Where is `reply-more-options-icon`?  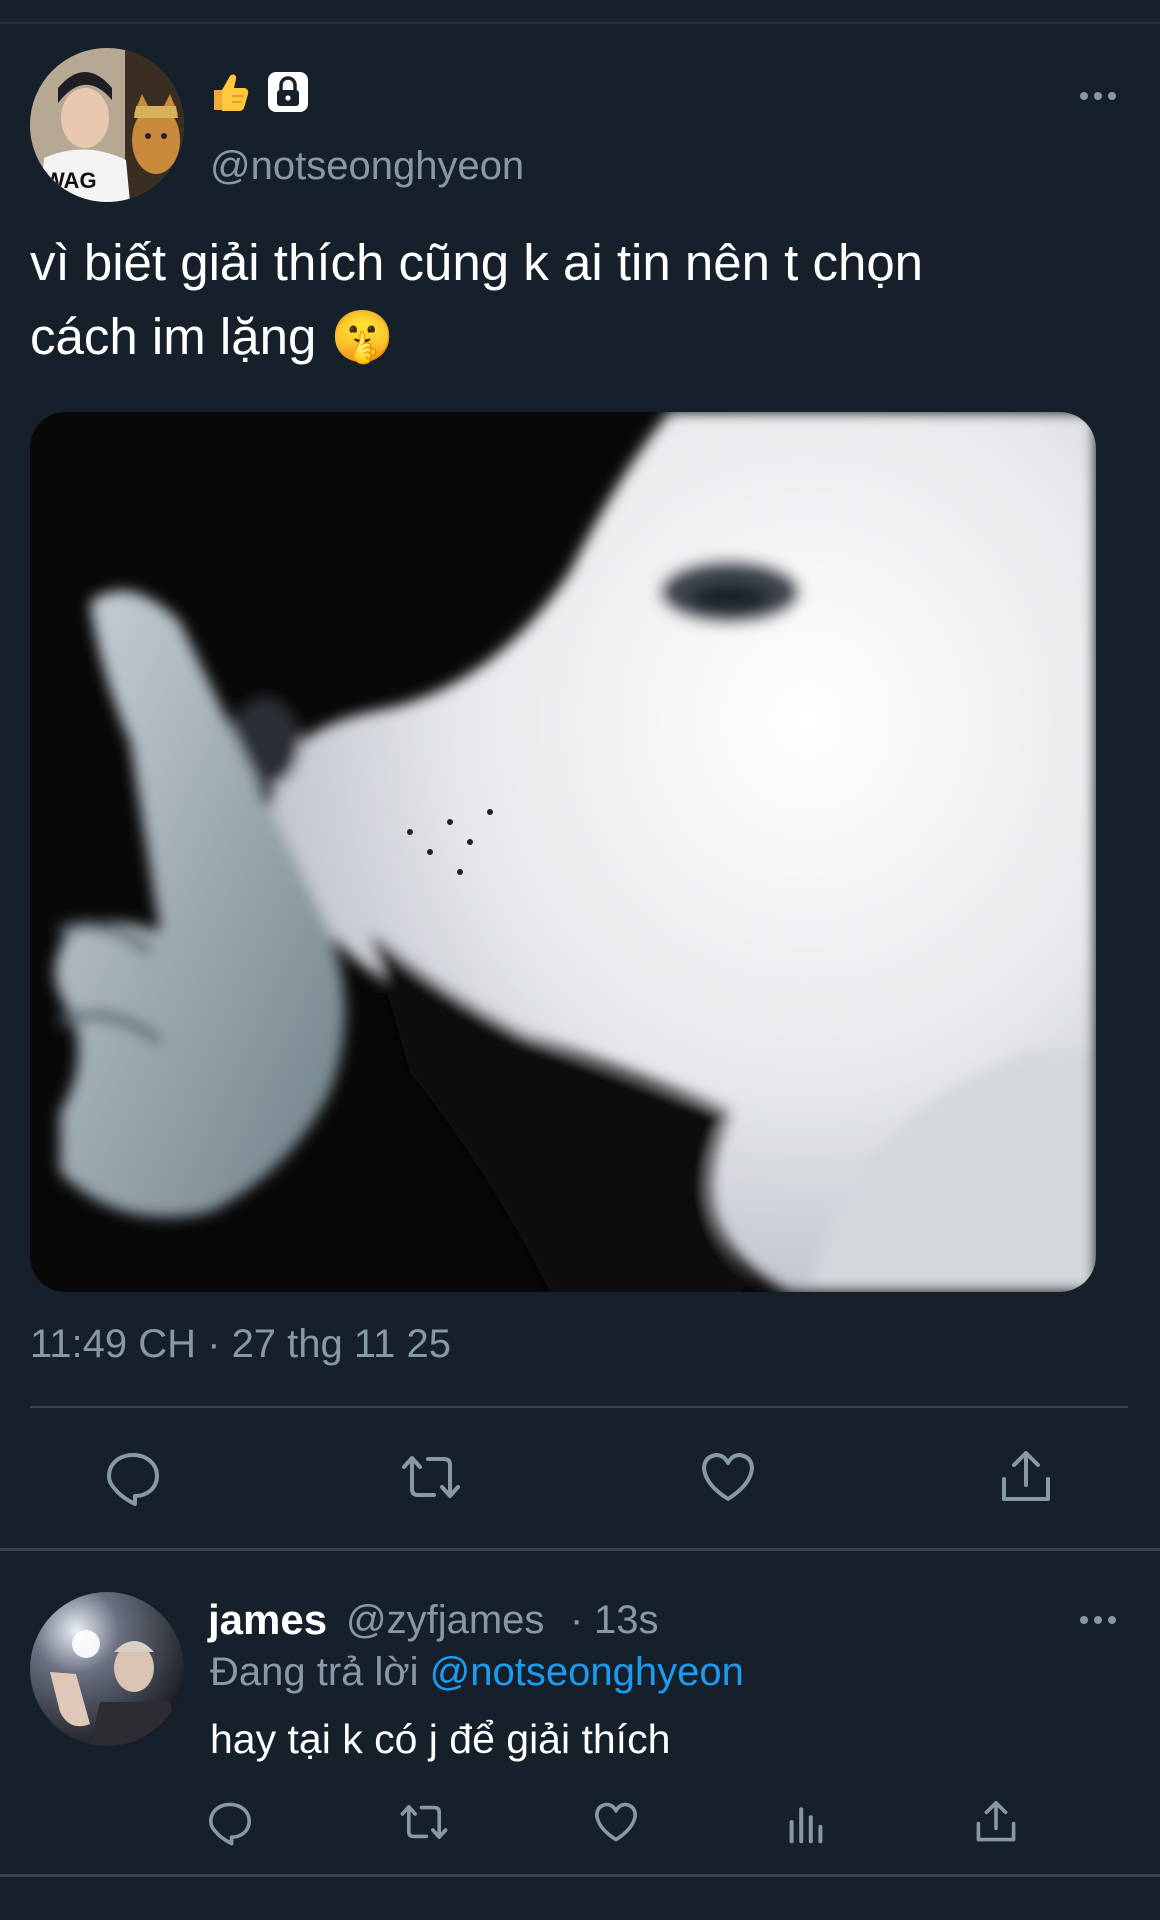 reply-more-options-icon is located at coordinates (1098, 1620).